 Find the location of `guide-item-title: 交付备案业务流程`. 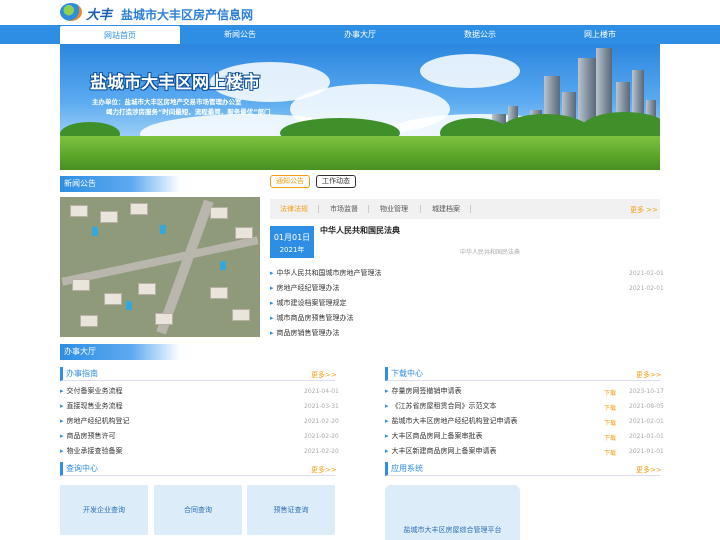

guide-item-title: 交付备案业务流程 is located at coordinates (94, 391).